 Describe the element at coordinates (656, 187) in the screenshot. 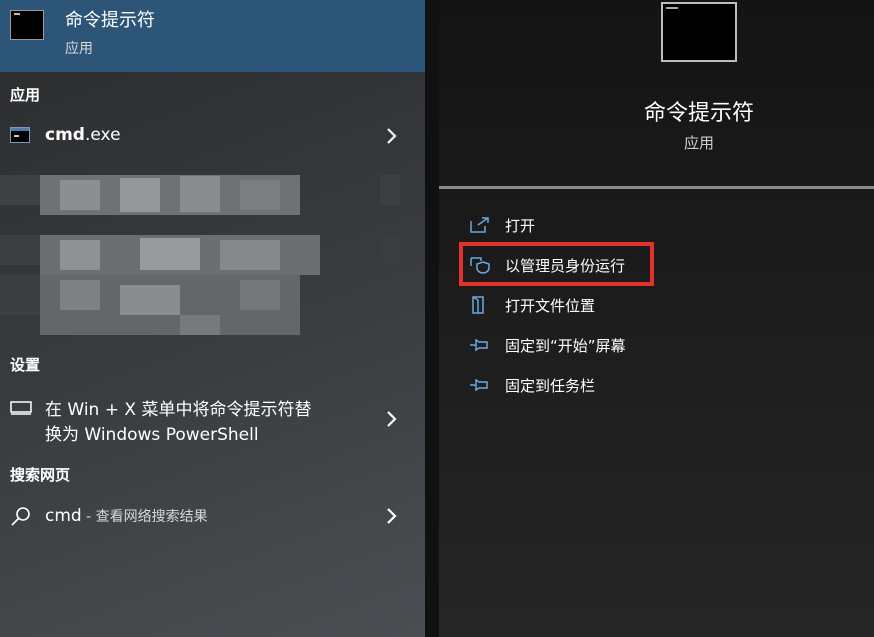

I see `detail-divider` at that location.